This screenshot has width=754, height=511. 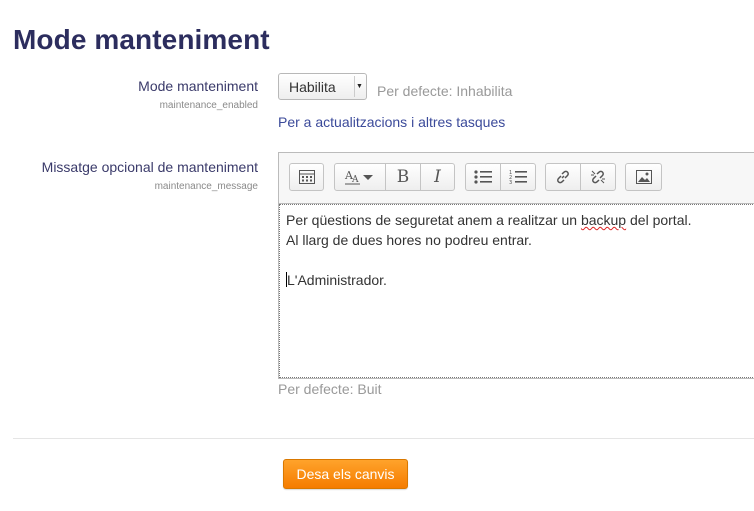 What do you see at coordinates (345, 474) in the screenshot?
I see `save-changes-button: Desa els canvis` at bounding box center [345, 474].